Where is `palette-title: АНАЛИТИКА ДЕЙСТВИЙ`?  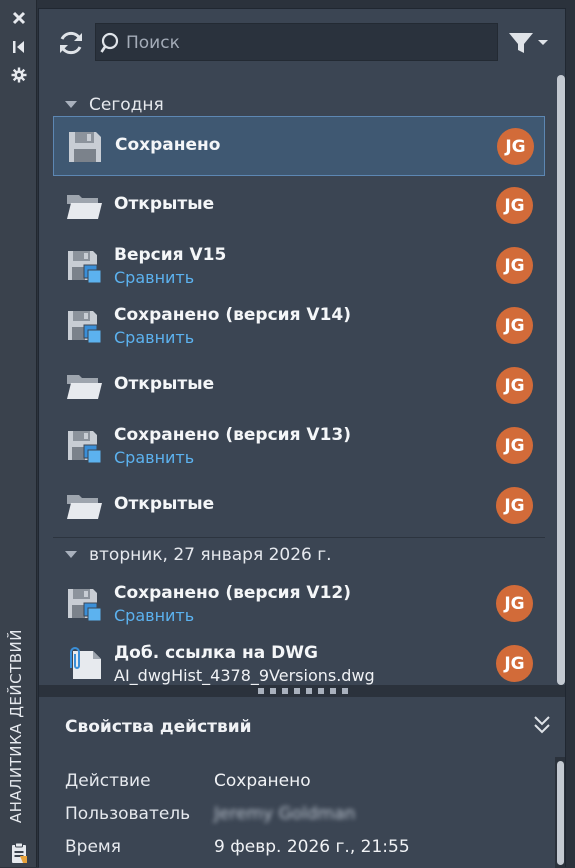 palette-title: АНАЛИТИКА ДЕЙСТВИЙ is located at coordinates (16, 725).